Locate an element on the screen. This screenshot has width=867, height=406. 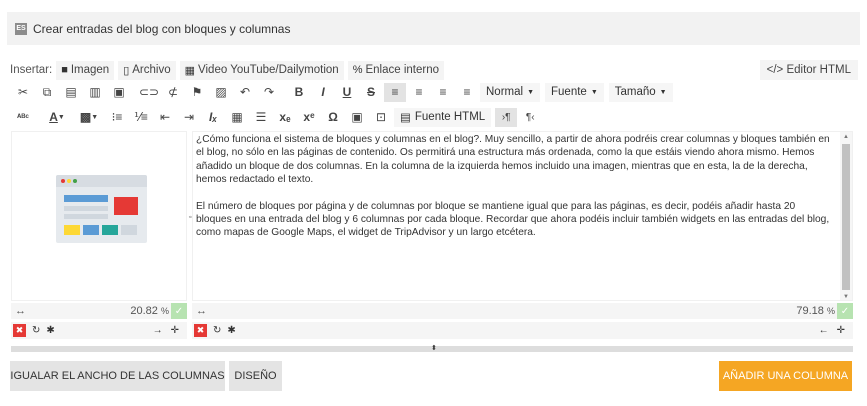
align-center-icon: ≡ is located at coordinates (419, 92).